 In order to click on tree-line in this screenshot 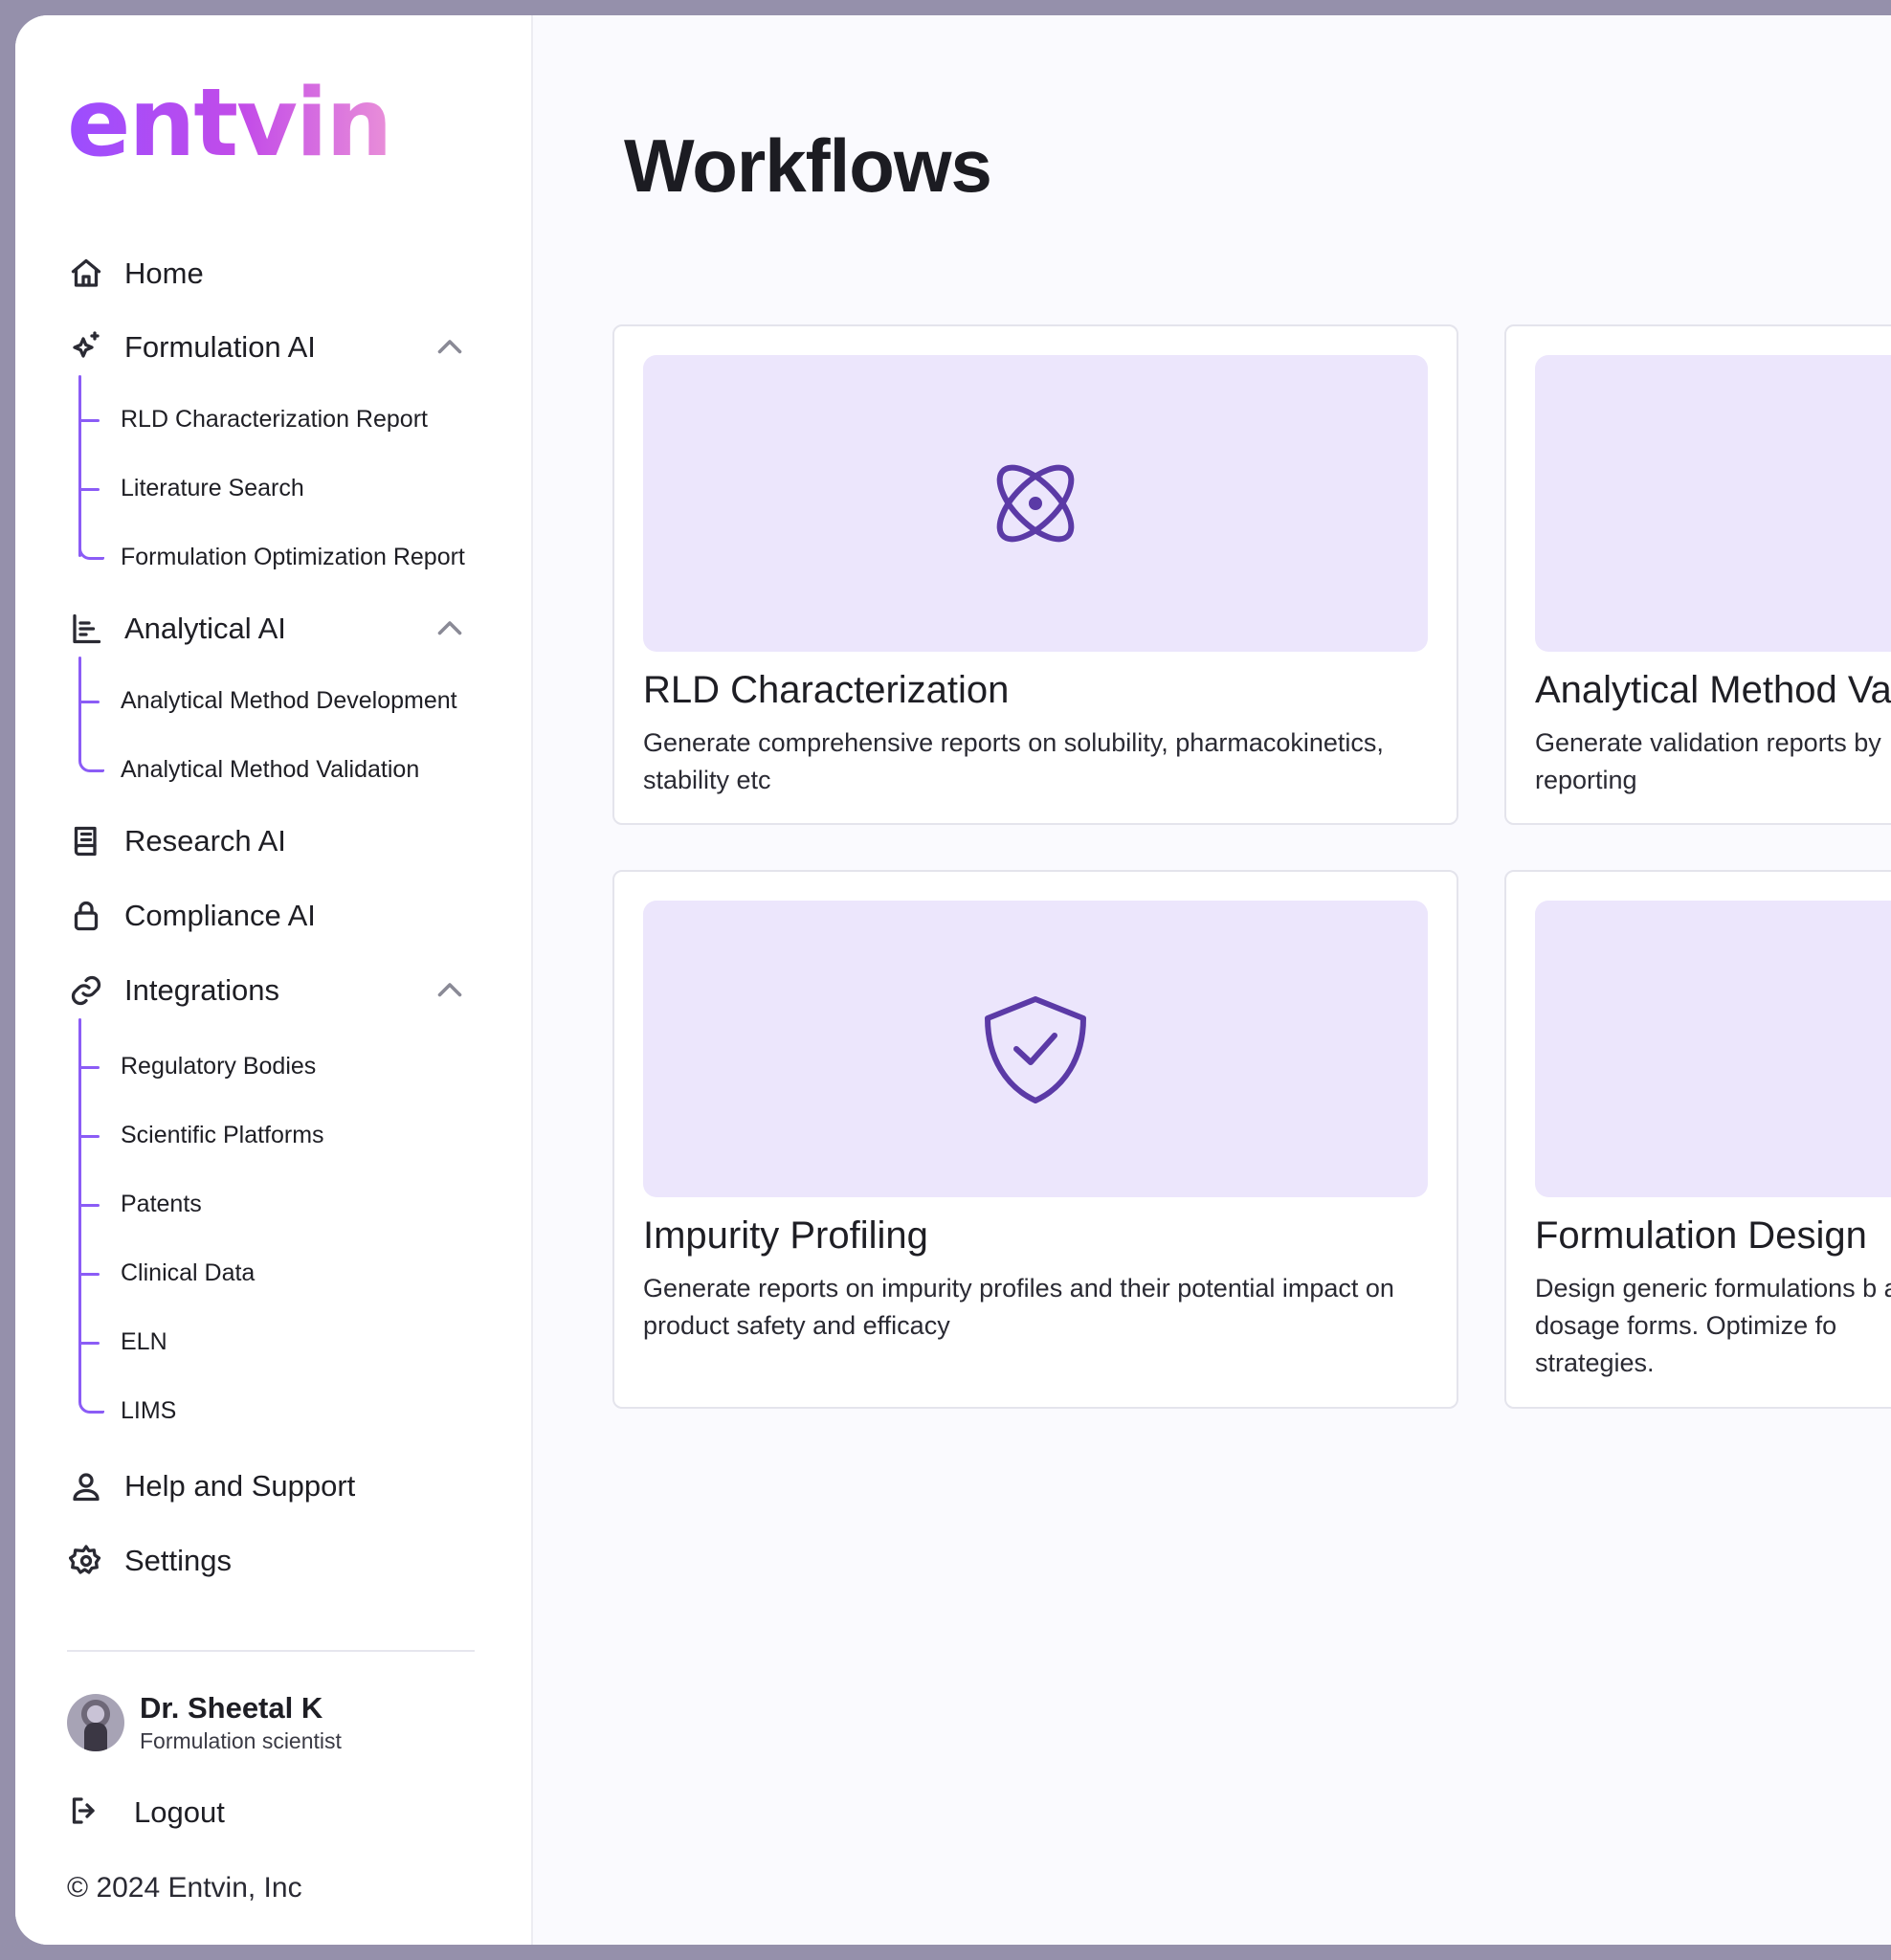, I will do `click(79, 700)`.